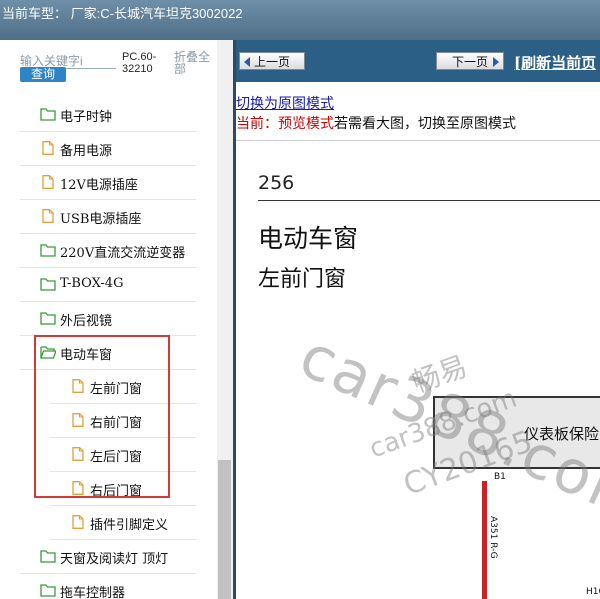 This screenshot has height=599, width=600. I want to click on arrow-right-icon, so click(496, 62).